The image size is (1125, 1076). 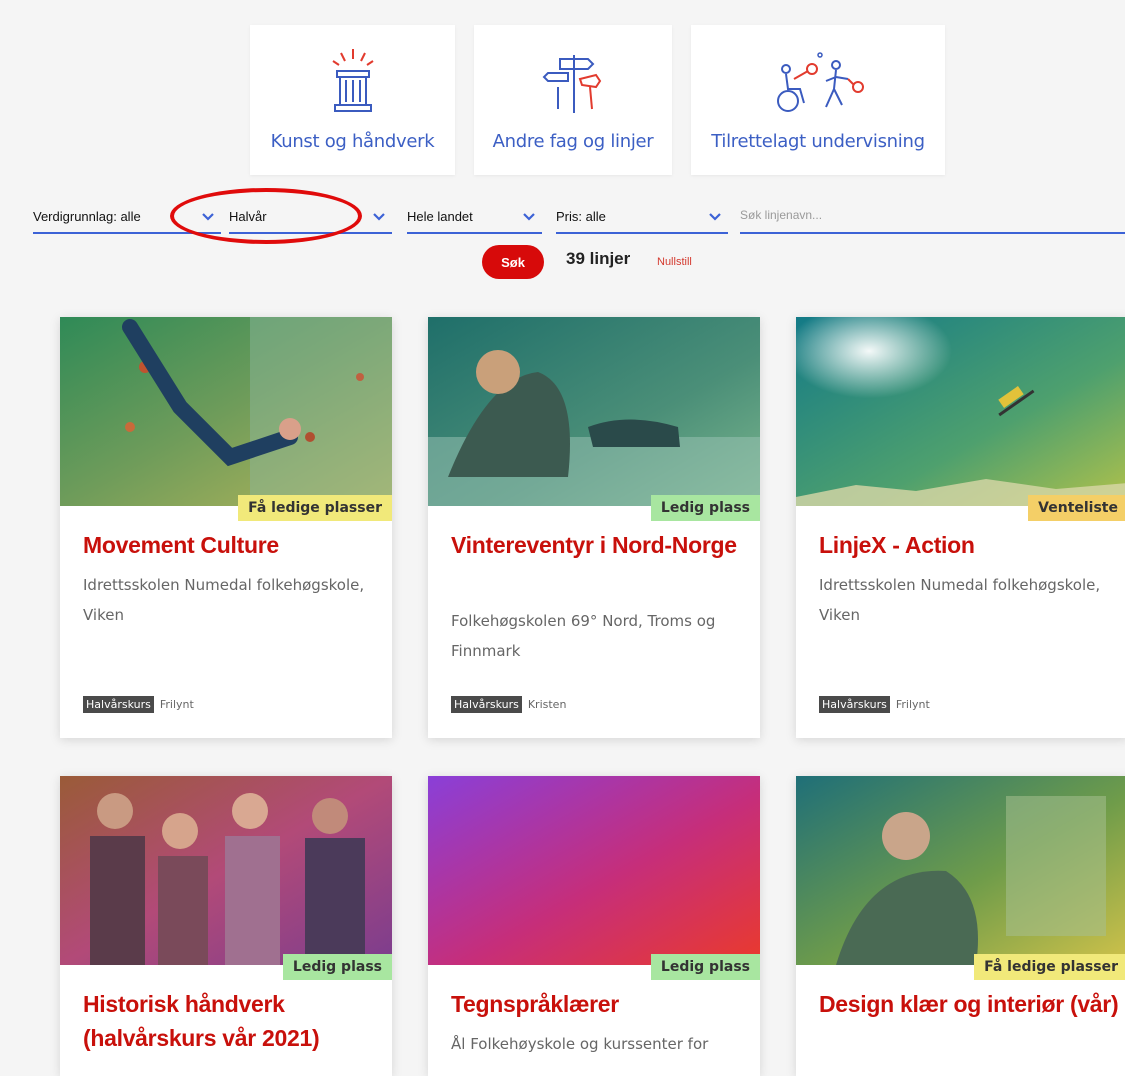 What do you see at coordinates (890, 215) in the screenshot?
I see `search-input` at bounding box center [890, 215].